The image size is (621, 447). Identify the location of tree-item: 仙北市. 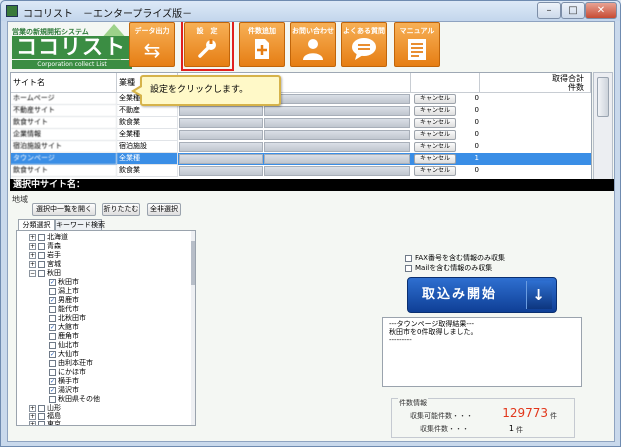
(64, 345).